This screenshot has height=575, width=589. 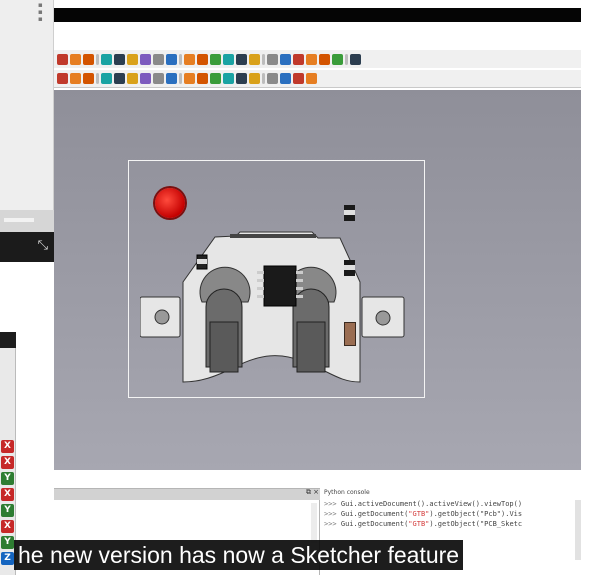 What do you see at coordinates (241, 78) in the screenshot?
I see `assembly-icon` at bounding box center [241, 78].